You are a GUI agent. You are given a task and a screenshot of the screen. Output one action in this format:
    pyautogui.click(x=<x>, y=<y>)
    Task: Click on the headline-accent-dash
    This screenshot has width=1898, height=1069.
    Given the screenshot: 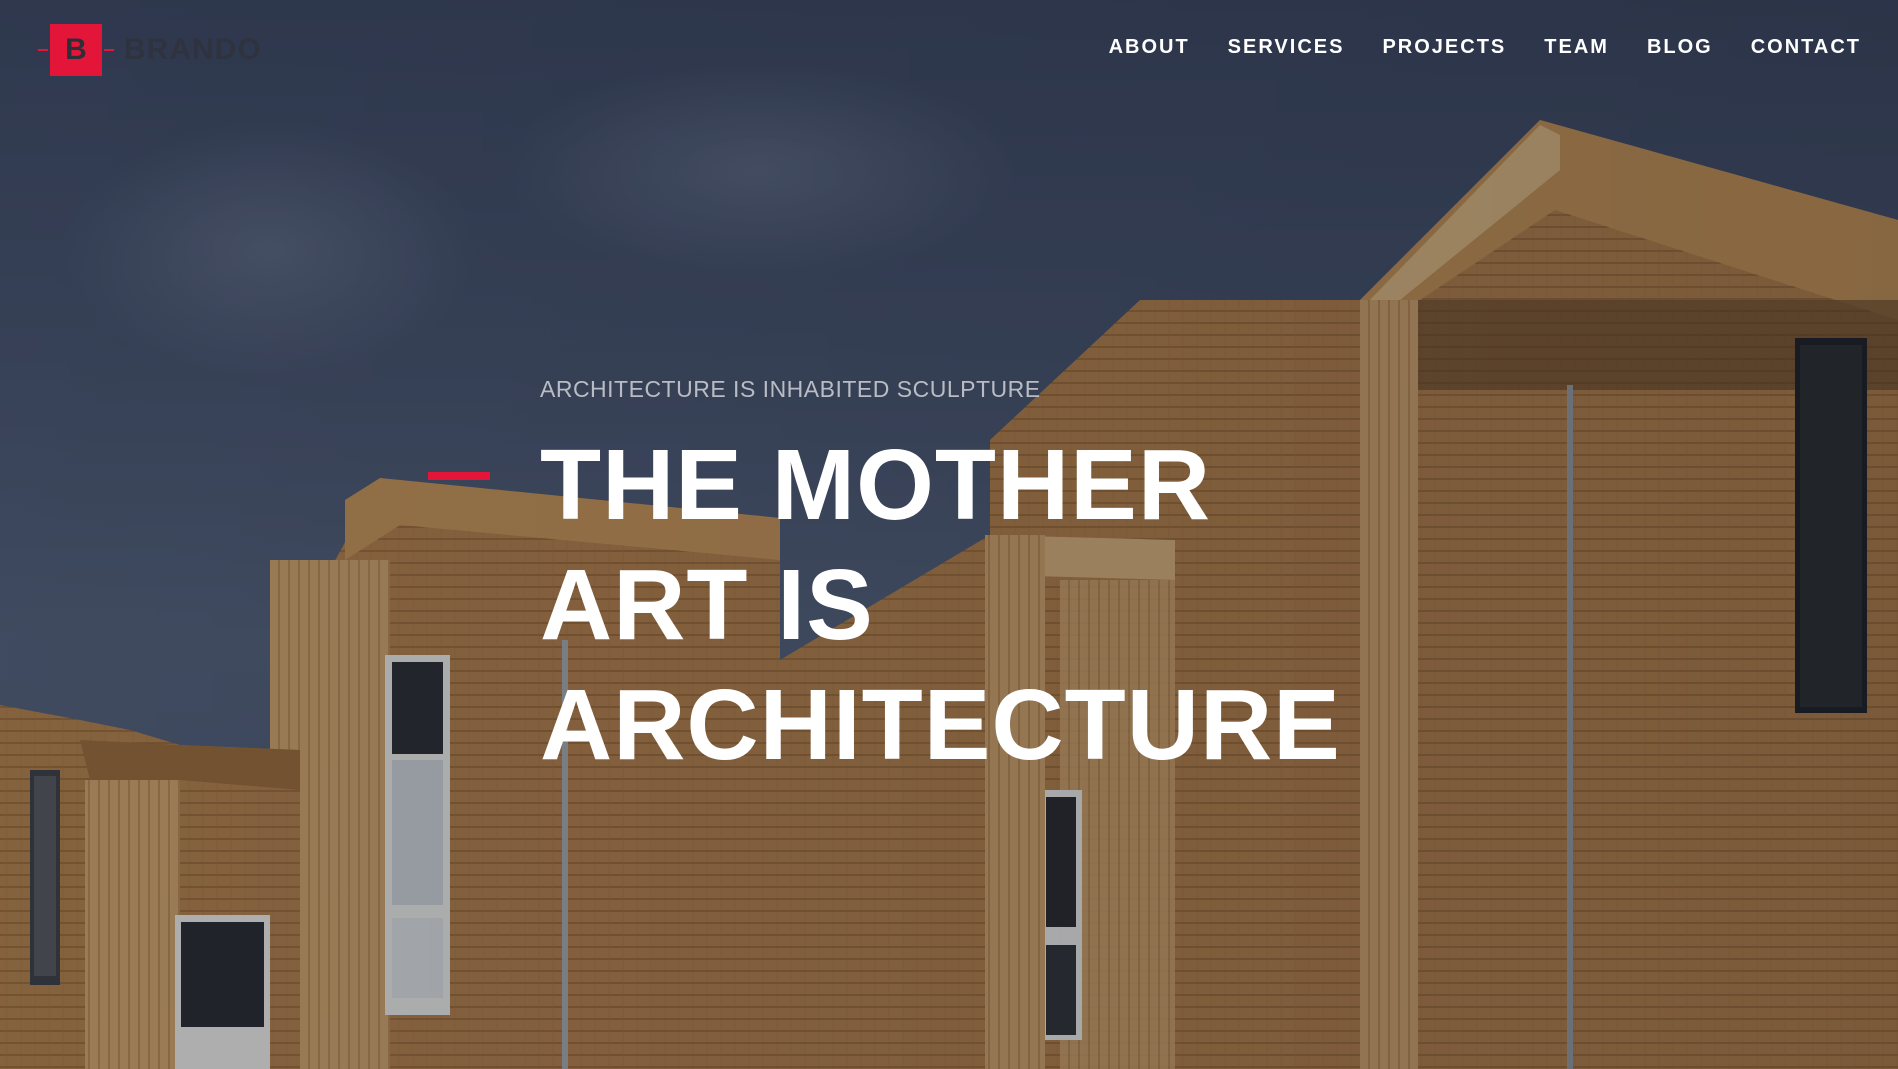 What is the action you would take?
    pyautogui.click(x=459, y=476)
    